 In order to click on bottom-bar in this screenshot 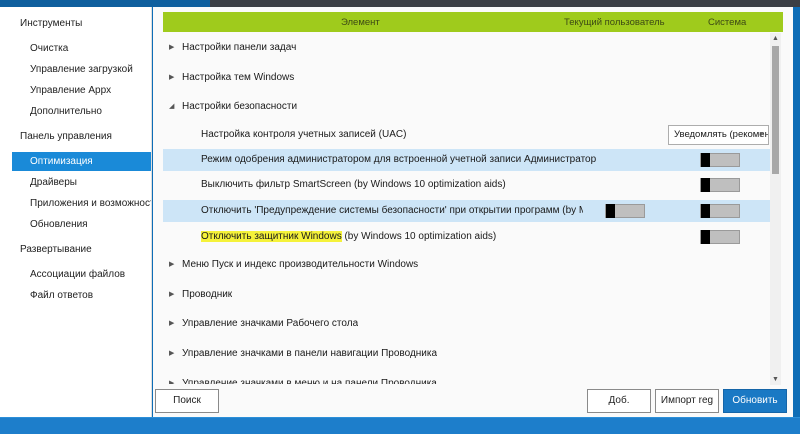, I will do `click(400, 425)`.